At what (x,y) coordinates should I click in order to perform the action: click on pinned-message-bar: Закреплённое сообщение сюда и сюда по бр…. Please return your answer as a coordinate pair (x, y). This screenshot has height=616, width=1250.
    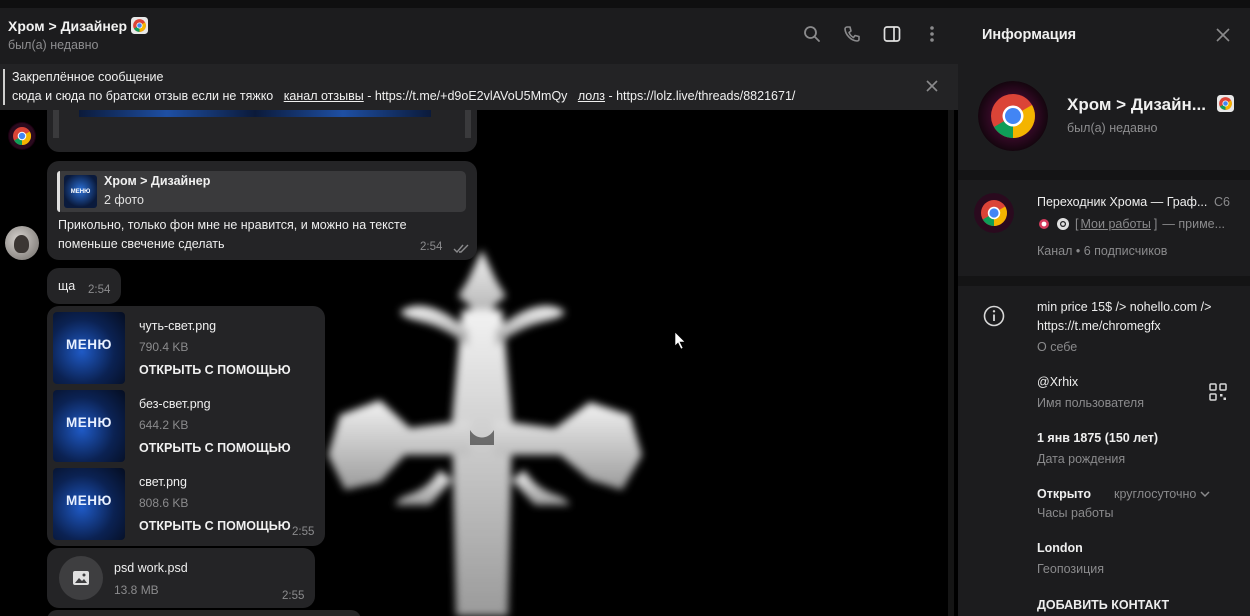
    Looking at the image, I should click on (479, 87).